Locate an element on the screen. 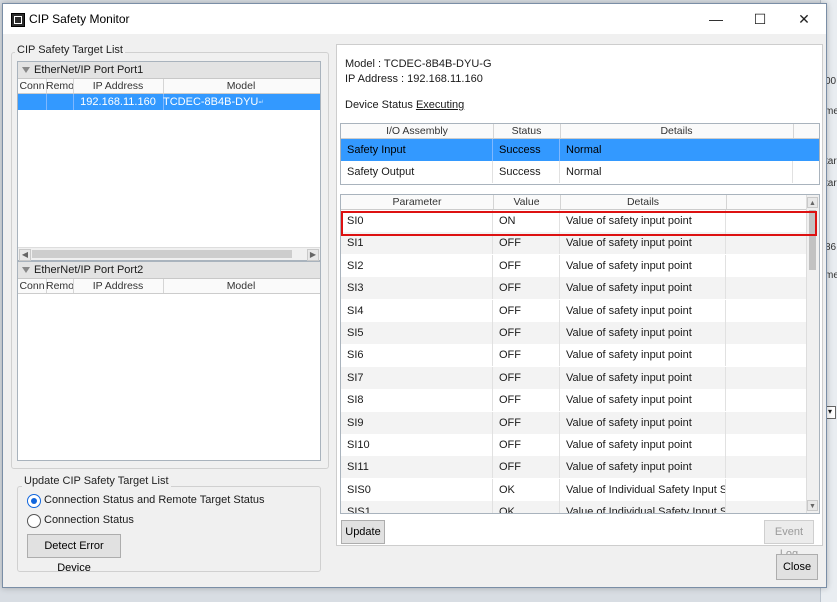 This screenshot has height=602, width=837. io-status: Success is located at coordinates (526, 172).